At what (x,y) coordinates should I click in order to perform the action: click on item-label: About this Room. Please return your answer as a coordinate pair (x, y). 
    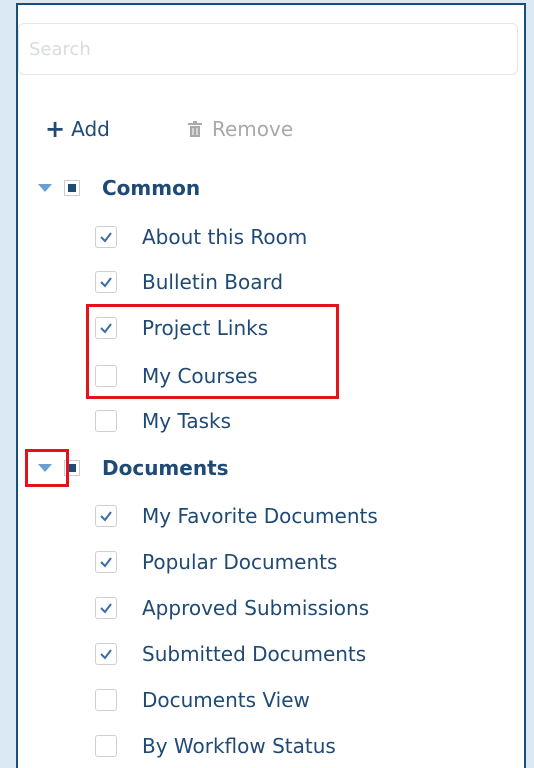
    Looking at the image, I should click on (225, 237).